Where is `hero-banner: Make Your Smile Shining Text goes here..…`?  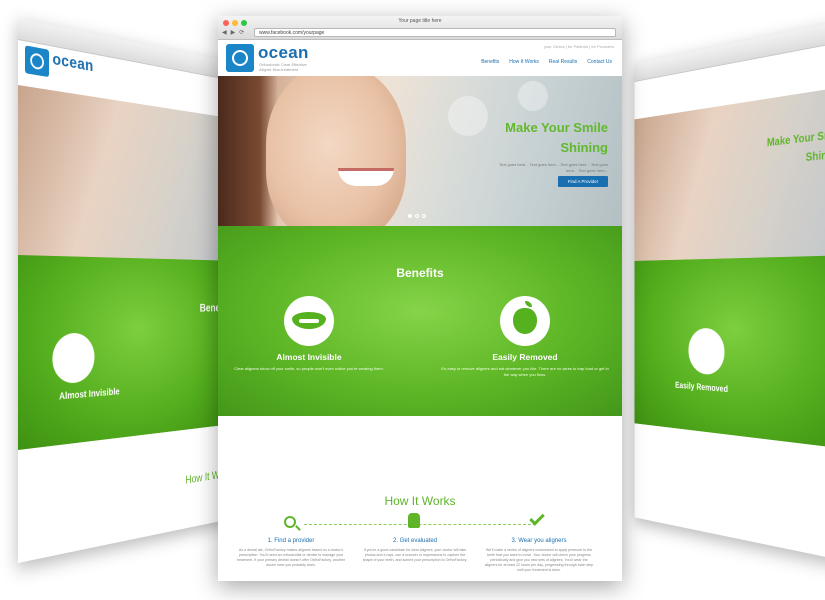 hero-banner: Make Your Smile Shining Text goes here..… is located at coordinates (420, 151).